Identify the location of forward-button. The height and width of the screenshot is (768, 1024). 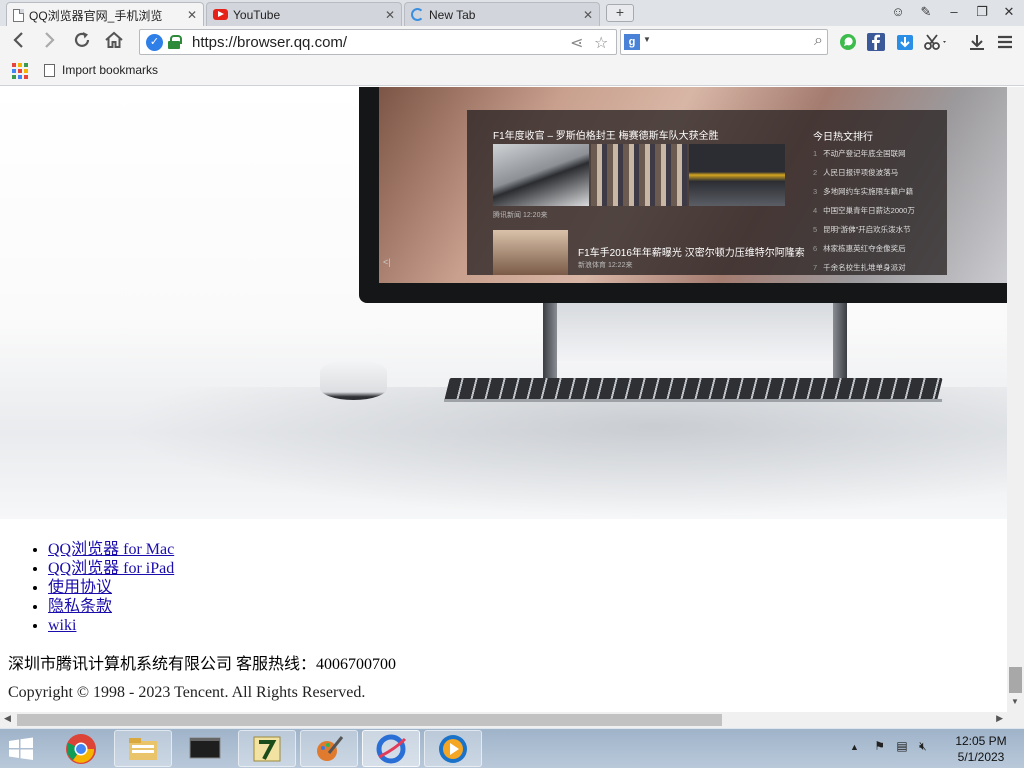
(49, 42).